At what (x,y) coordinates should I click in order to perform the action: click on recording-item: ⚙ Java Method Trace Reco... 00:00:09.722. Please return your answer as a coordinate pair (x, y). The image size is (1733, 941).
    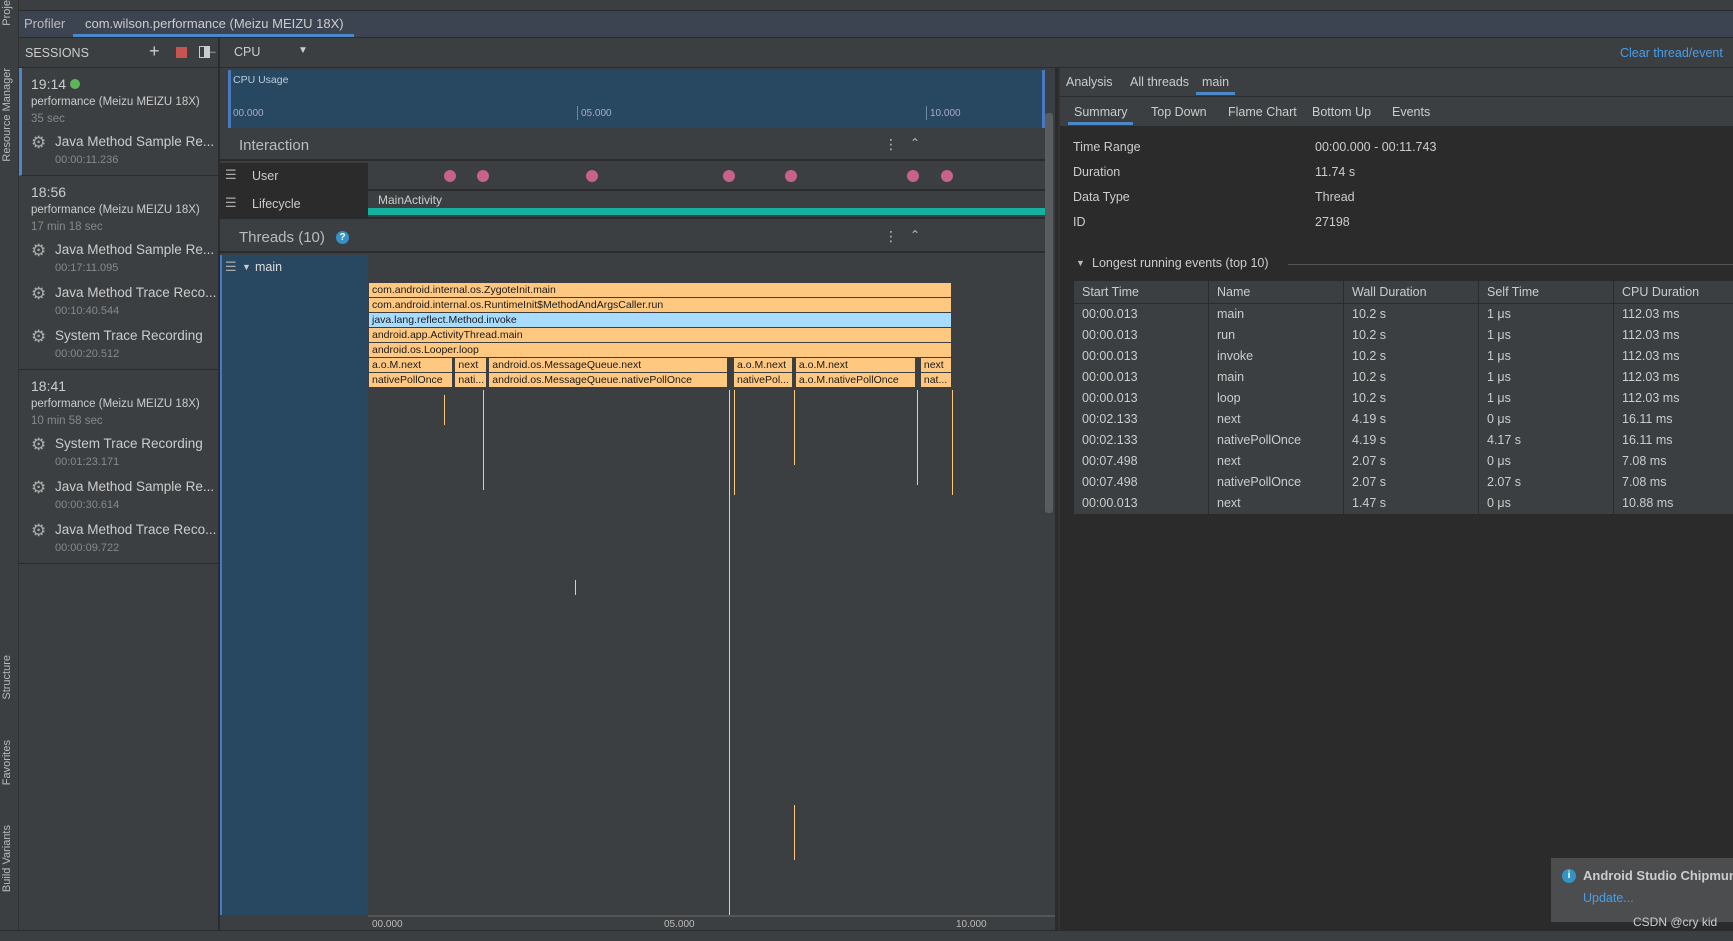
    Looking at the image, I should click on (124, 537).